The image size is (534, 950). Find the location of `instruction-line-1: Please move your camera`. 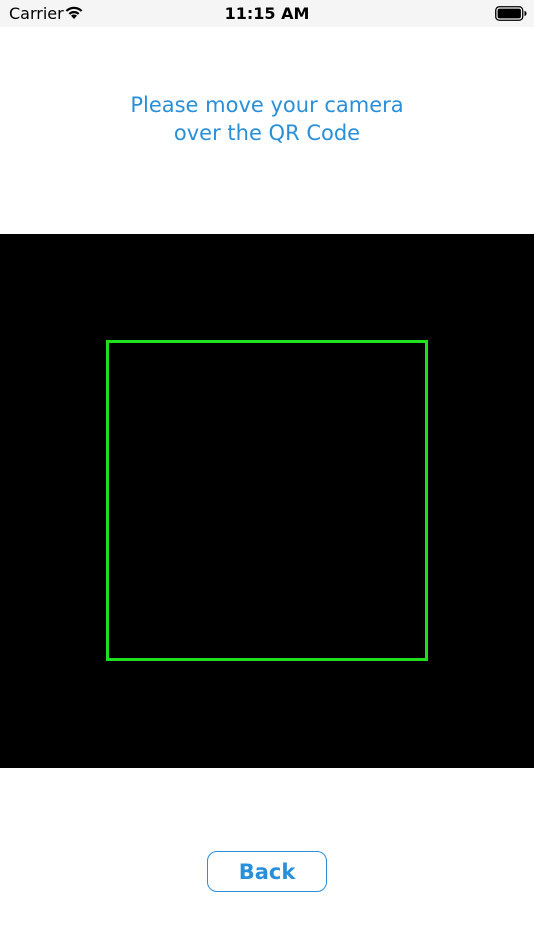

instruction-line-1: Please move your camera is located at coordinates (267, 105).